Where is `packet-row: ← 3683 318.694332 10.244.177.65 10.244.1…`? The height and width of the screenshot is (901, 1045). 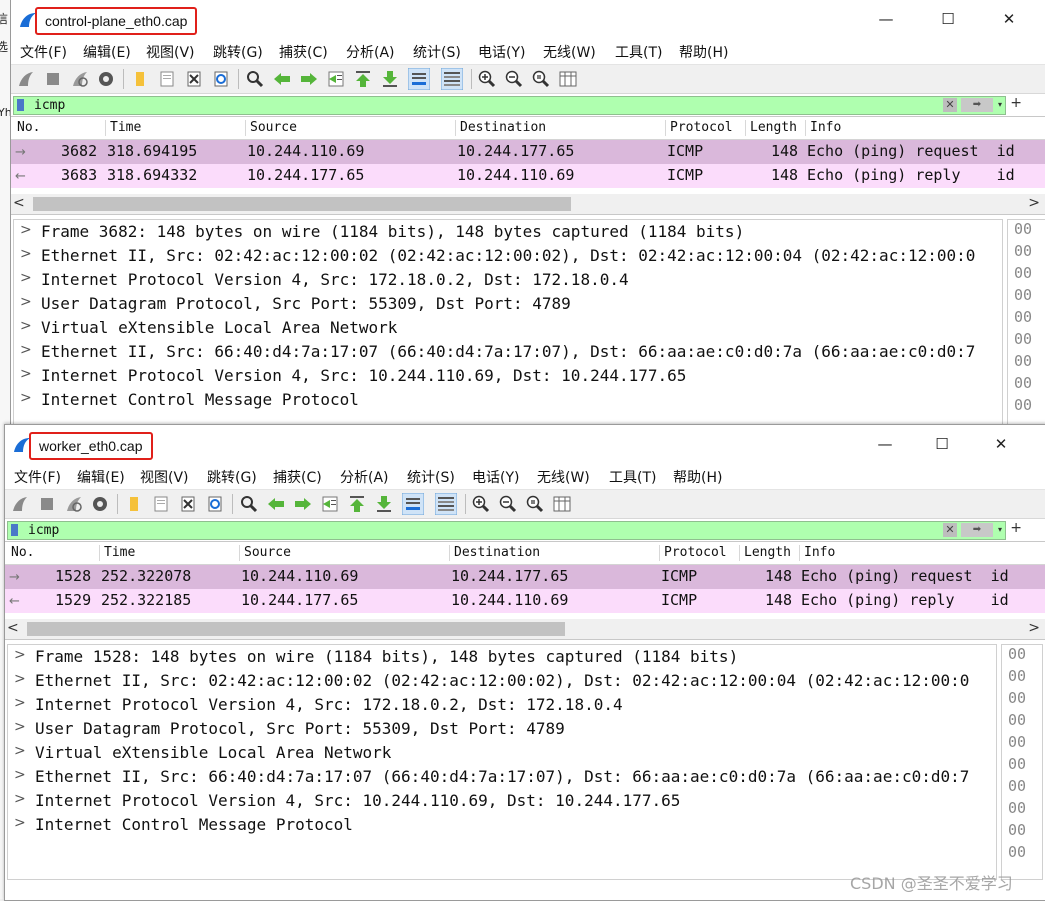
packet-row: ← 3683 318.694332 10.244.177.65 10.244.1… is located at coordinates (528, 176).